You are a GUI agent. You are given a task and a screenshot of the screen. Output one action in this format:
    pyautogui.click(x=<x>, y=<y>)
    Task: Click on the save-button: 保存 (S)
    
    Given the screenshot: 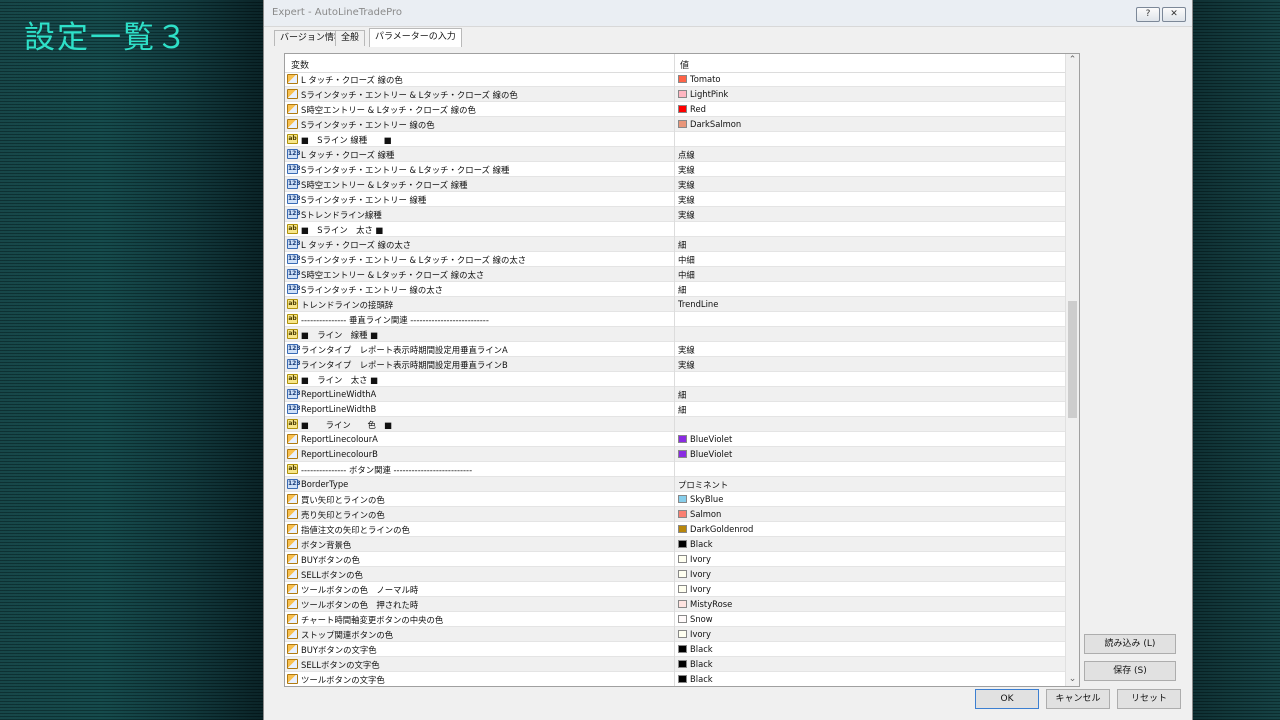 What is the action you would take?
    pyautogui.click(x=1130, y=671)
    